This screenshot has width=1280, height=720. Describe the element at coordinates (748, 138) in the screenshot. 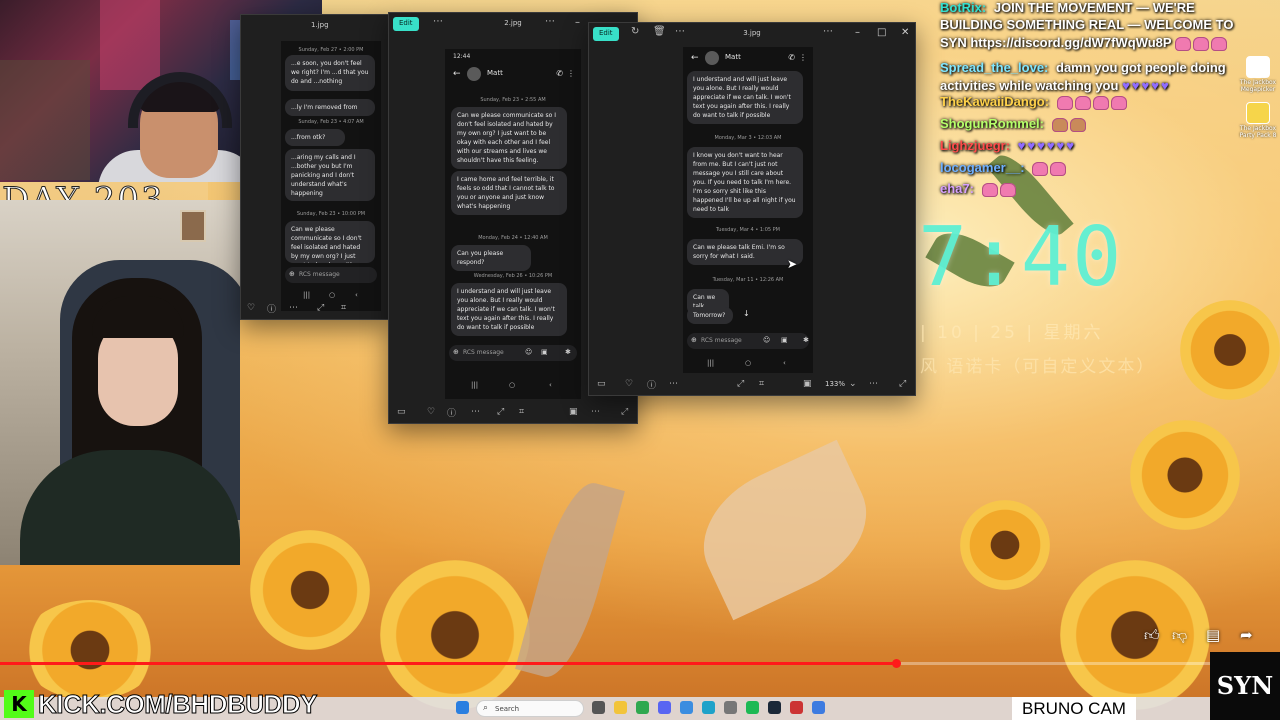

I see `message-timestamp: Monday, Mar 3 • 12:03 AM` at that location.